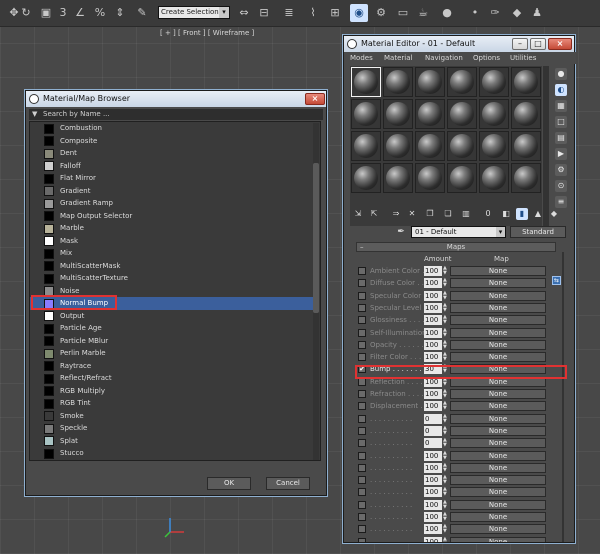 The height and width of the screenshot is (554, 600). Describe the element at coordinates (506, 214) in the screenshot. I see `show-in-viewport-icon: ◧` at that location.